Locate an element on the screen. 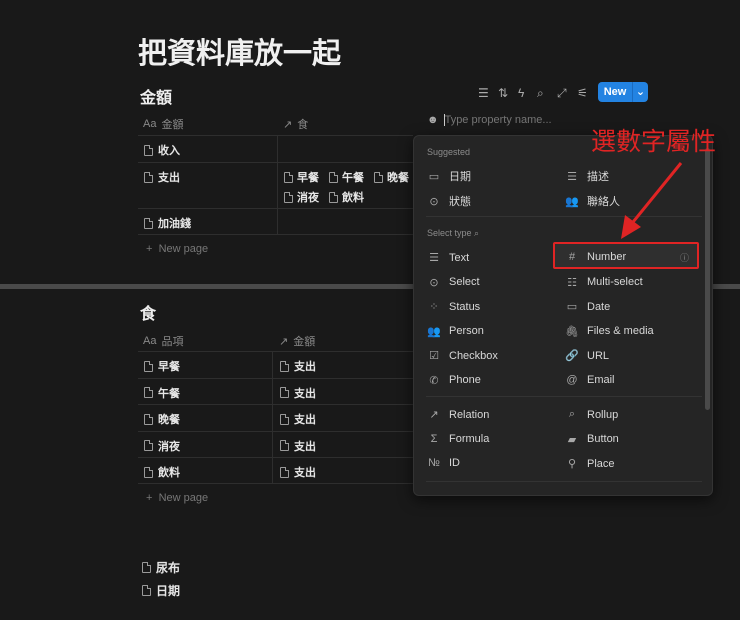  table-row: 消夜 is located at coordinates (162, 446).